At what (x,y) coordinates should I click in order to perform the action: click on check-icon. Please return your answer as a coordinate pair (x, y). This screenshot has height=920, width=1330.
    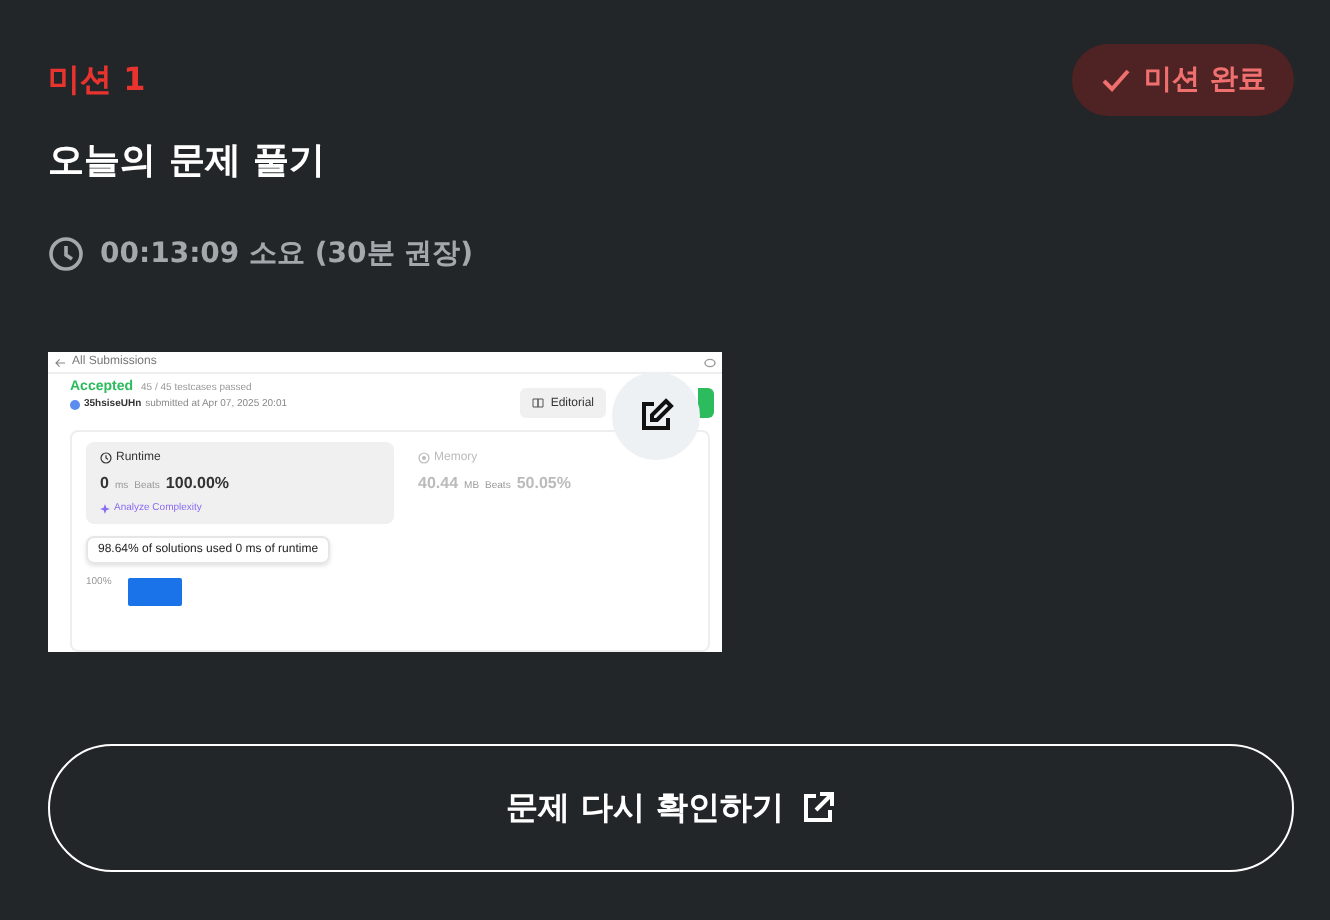
    Looking at the image, I should click on (1116, 80).